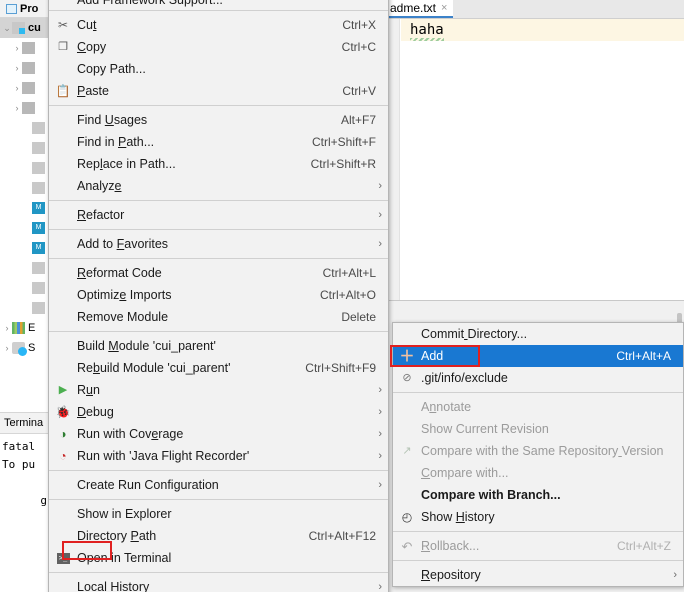  I want to click on menu-item-build-module-cui-parent: Build Module 'cui_parent', so click(218, 346).